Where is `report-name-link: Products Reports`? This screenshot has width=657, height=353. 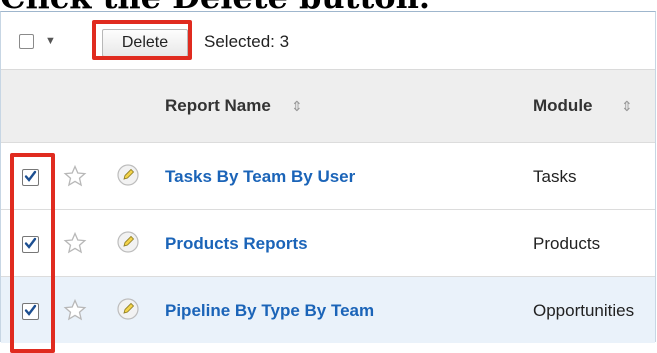
report-name-link: Products Reports is located at coordinates (236, 244).